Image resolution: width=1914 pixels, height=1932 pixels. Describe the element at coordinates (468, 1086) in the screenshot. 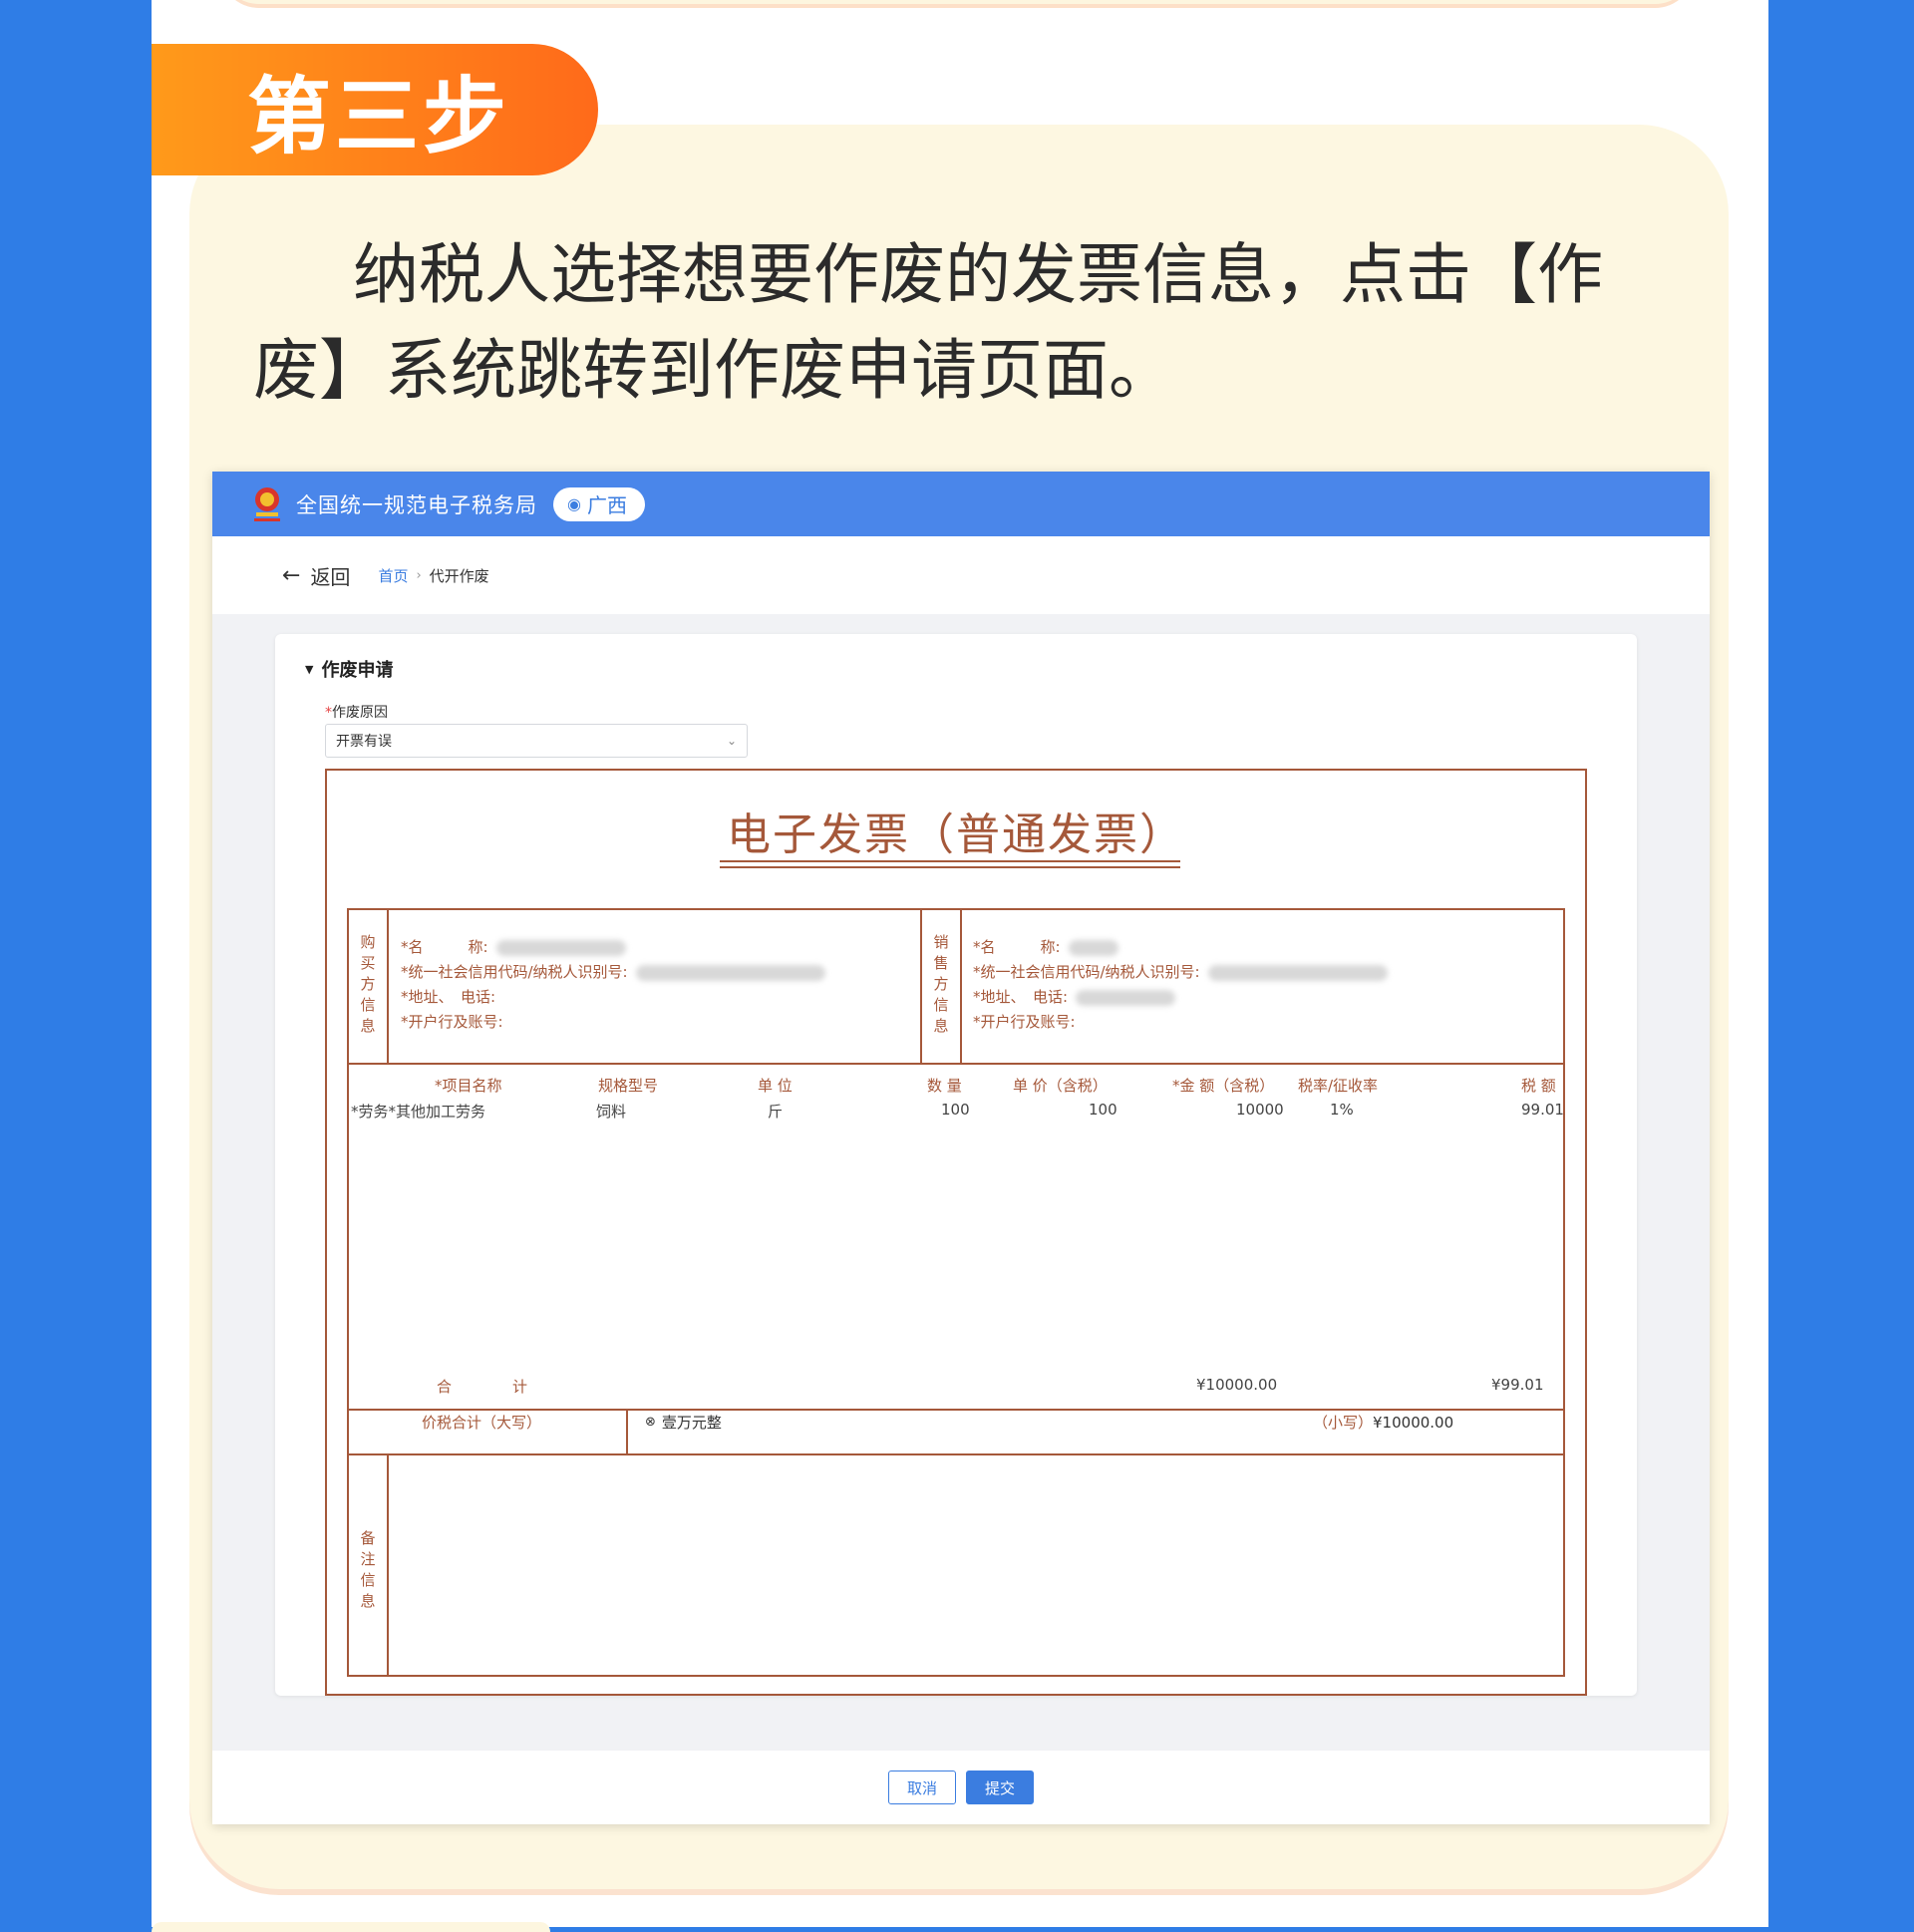

I see `col-item-name: *项目名称` at that location.